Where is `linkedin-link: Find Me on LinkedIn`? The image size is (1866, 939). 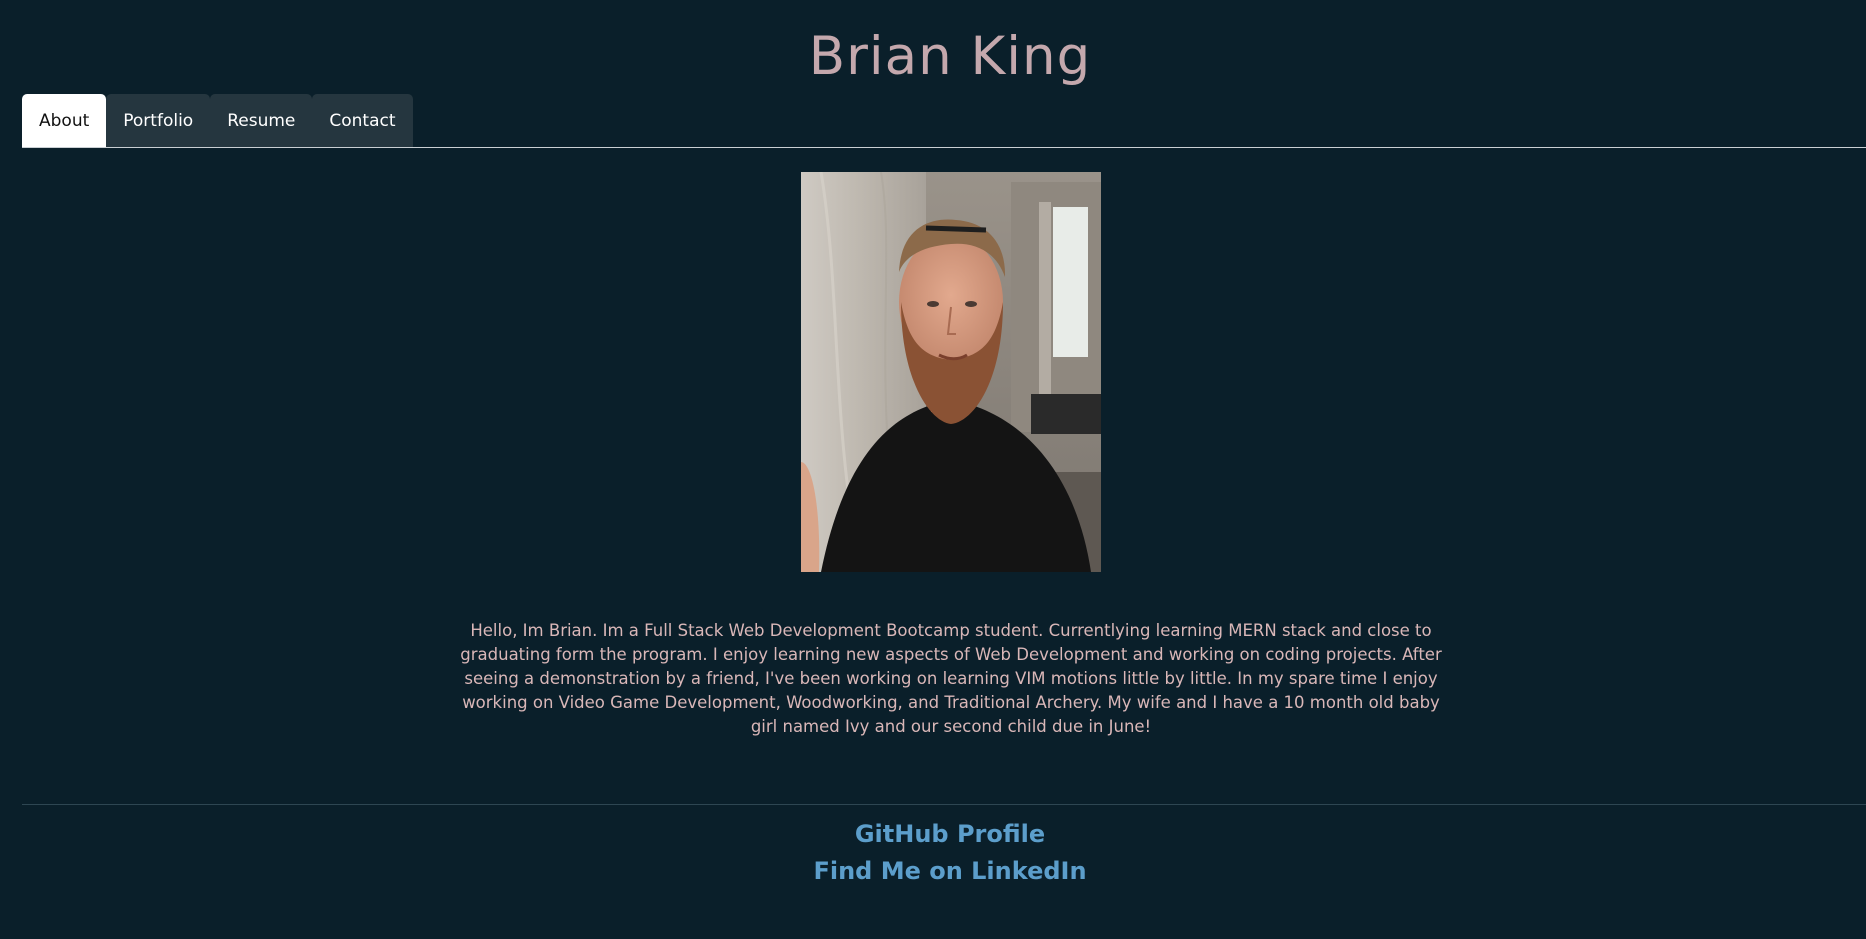 linkedin-link: Find Me on LinkedIn is located at coordinates (933, 871).